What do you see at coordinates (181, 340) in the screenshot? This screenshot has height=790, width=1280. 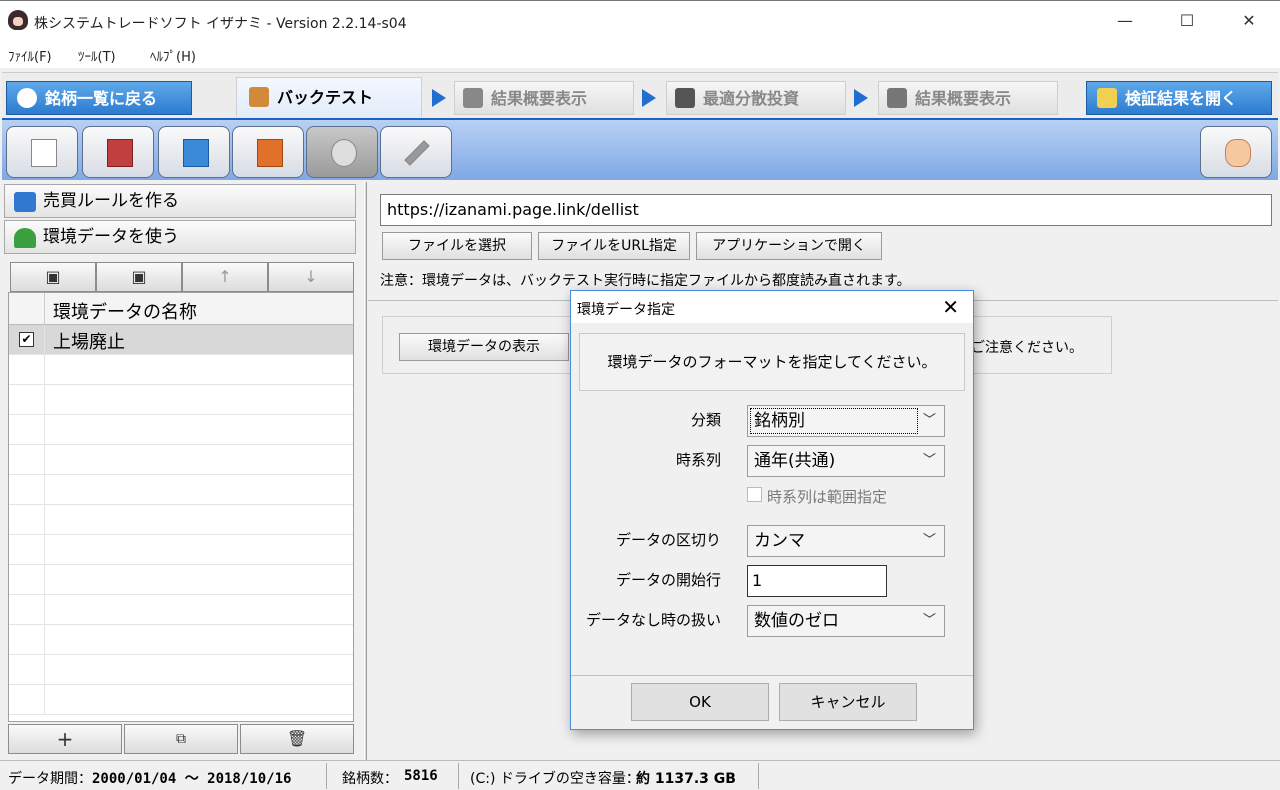 I see `list-item: ✔ 上場廃止` at bounding box center [181, 340].